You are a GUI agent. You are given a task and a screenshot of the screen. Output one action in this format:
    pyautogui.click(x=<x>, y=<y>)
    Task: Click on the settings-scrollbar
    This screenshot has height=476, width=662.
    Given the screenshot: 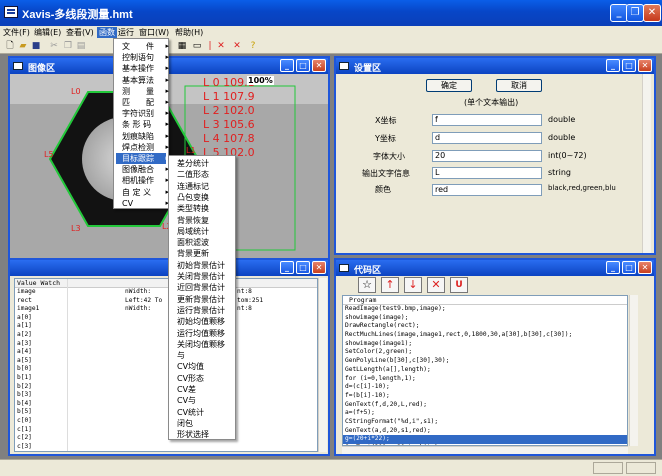 What is the action you would take?
    pyautogui.click(x=646, y=163)
    